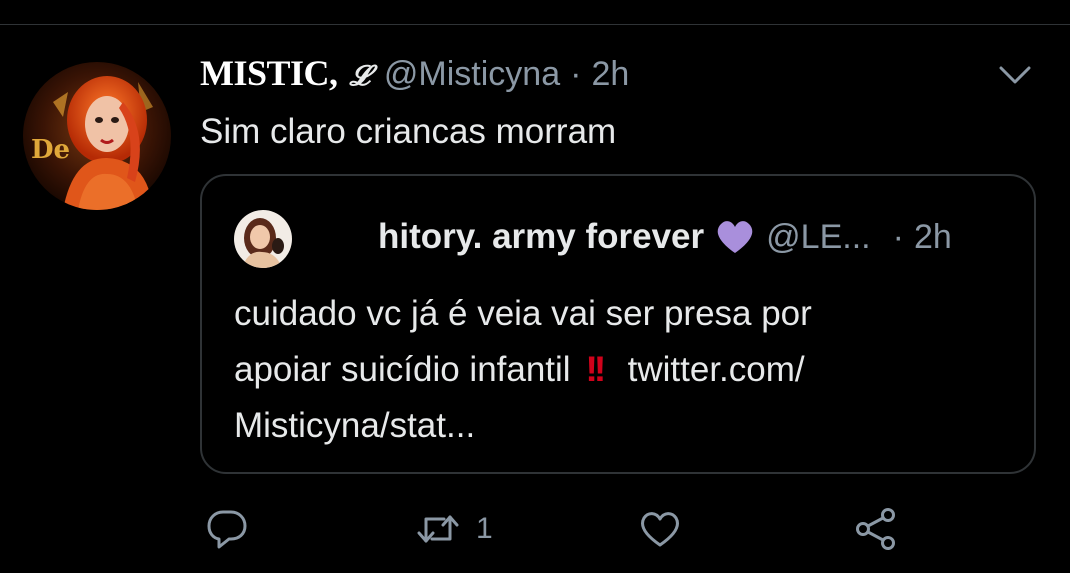 This screenshot has height=573, width=1070. I want to click on tweet-text: Sim claro criancas morram, so click(408, 131).